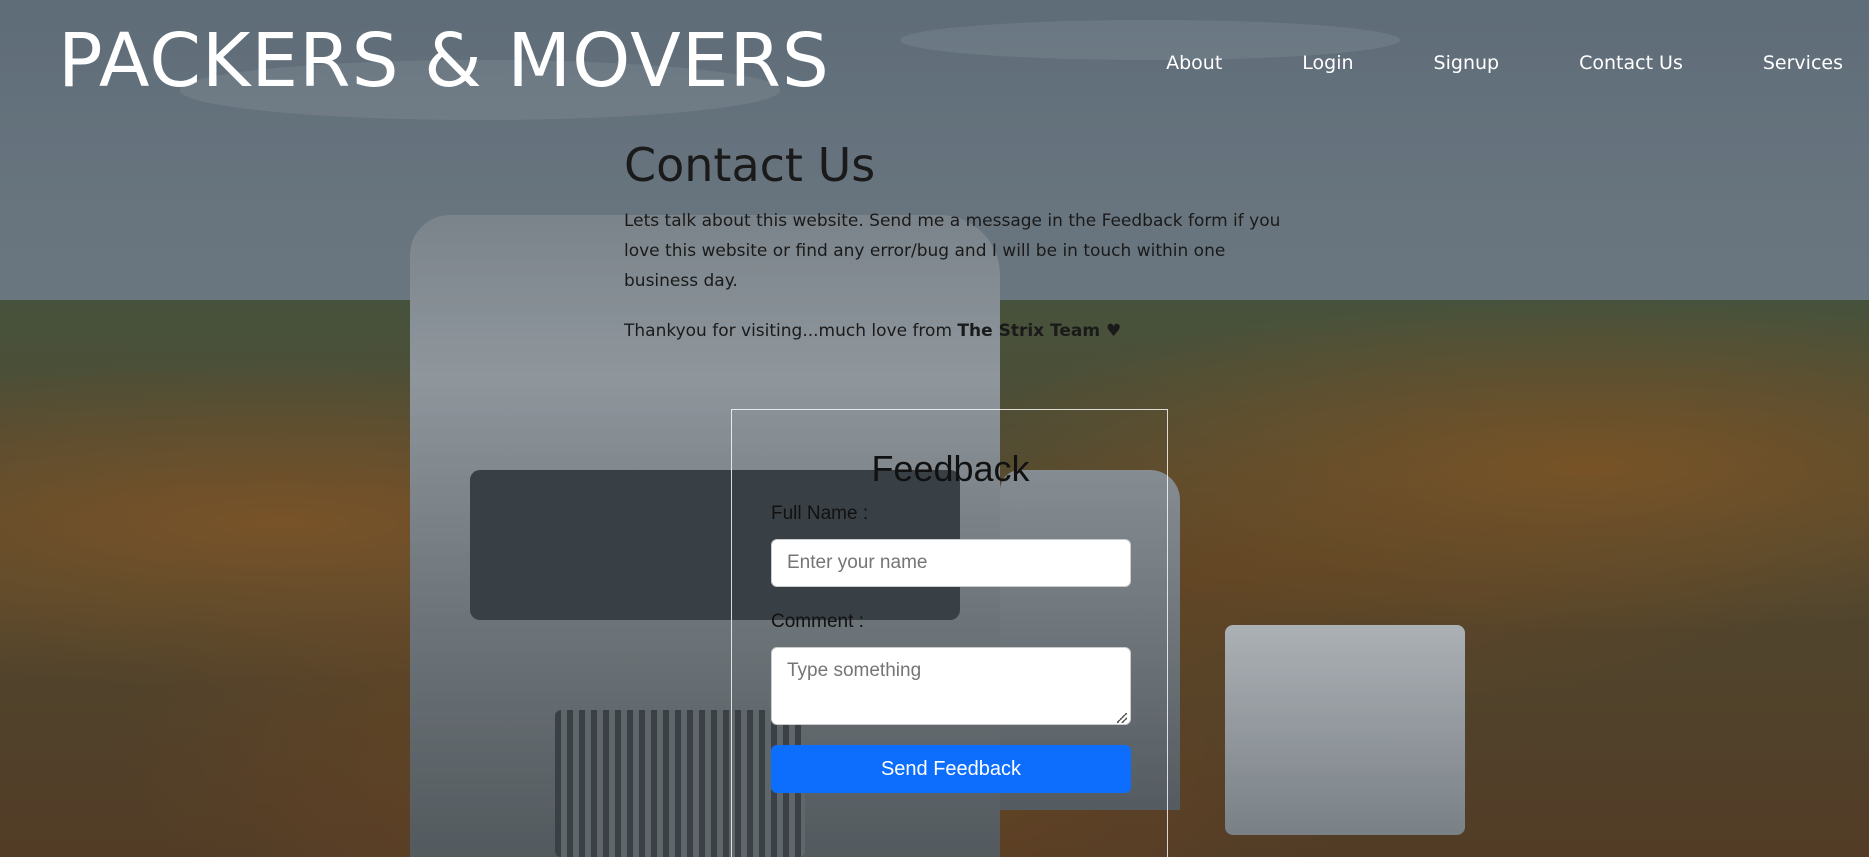 The height and width of the screenshot is (857, 1869). I want to click on send-feedback-button: Send Feedback, so click(951, 769).